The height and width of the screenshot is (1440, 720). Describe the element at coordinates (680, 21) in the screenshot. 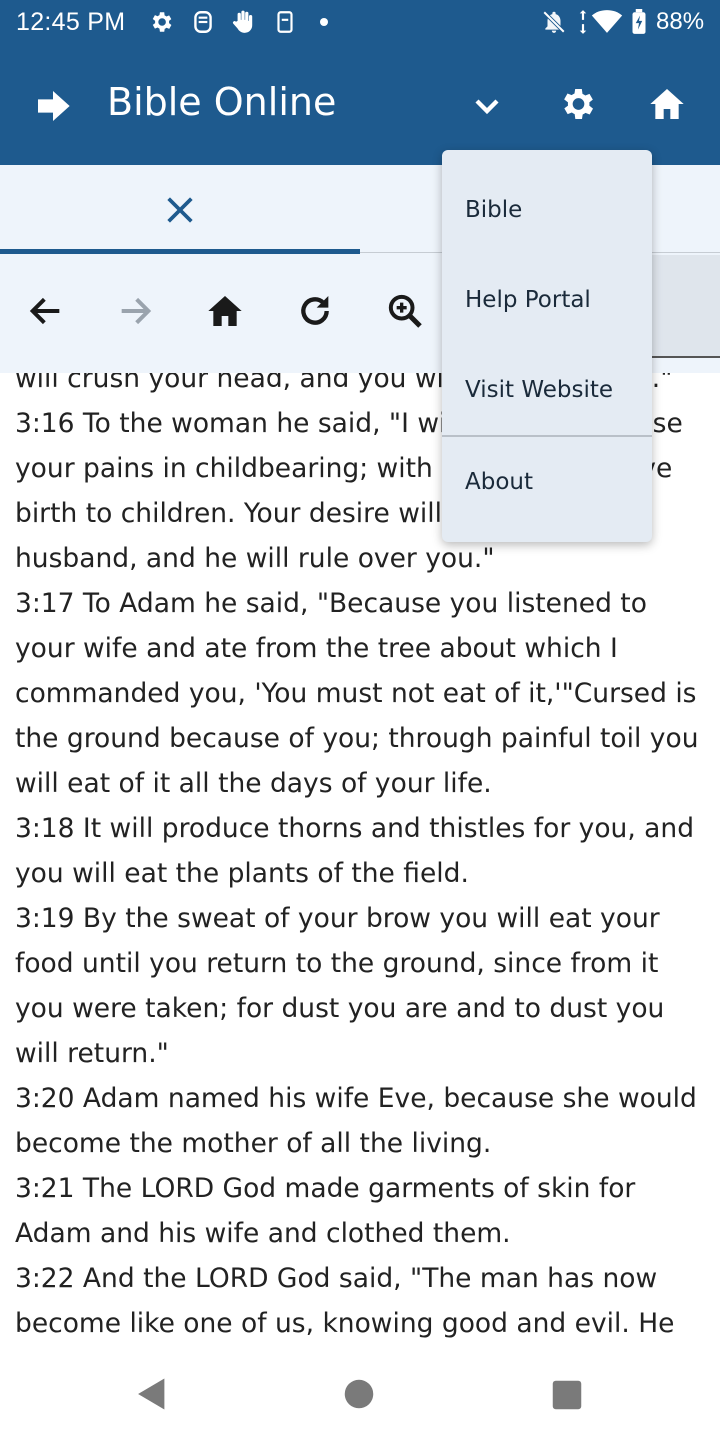

I see `battery-percent: 88%` at that location.